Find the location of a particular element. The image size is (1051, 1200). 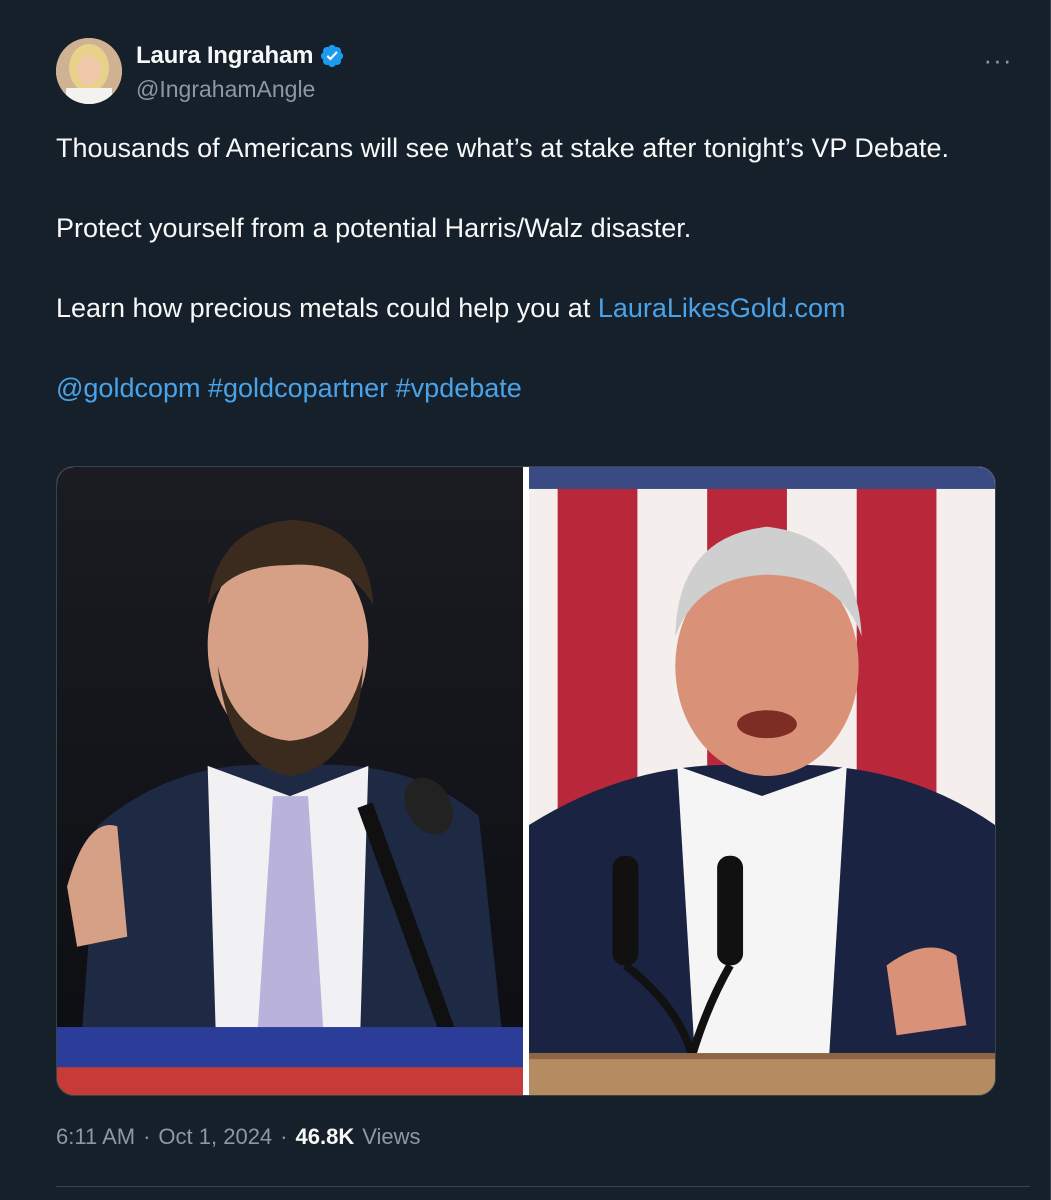

hashtag-goldcopartner: #goldcopartner is located at coordinates (298, 388).